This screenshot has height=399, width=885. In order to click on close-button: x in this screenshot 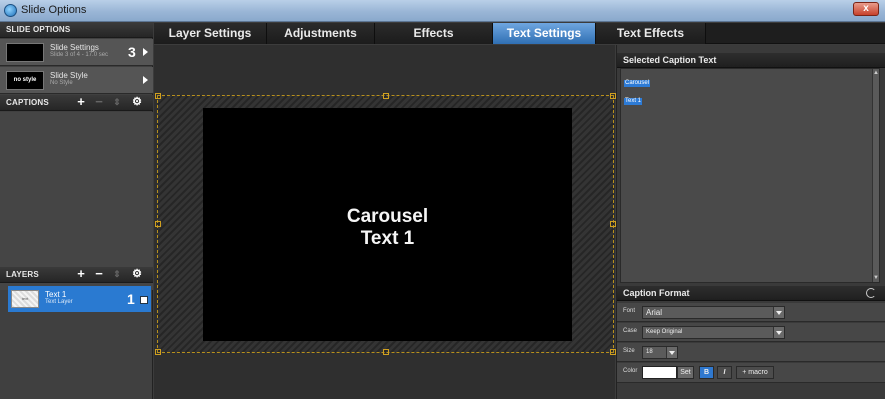, I will do `click(866, 9)`.